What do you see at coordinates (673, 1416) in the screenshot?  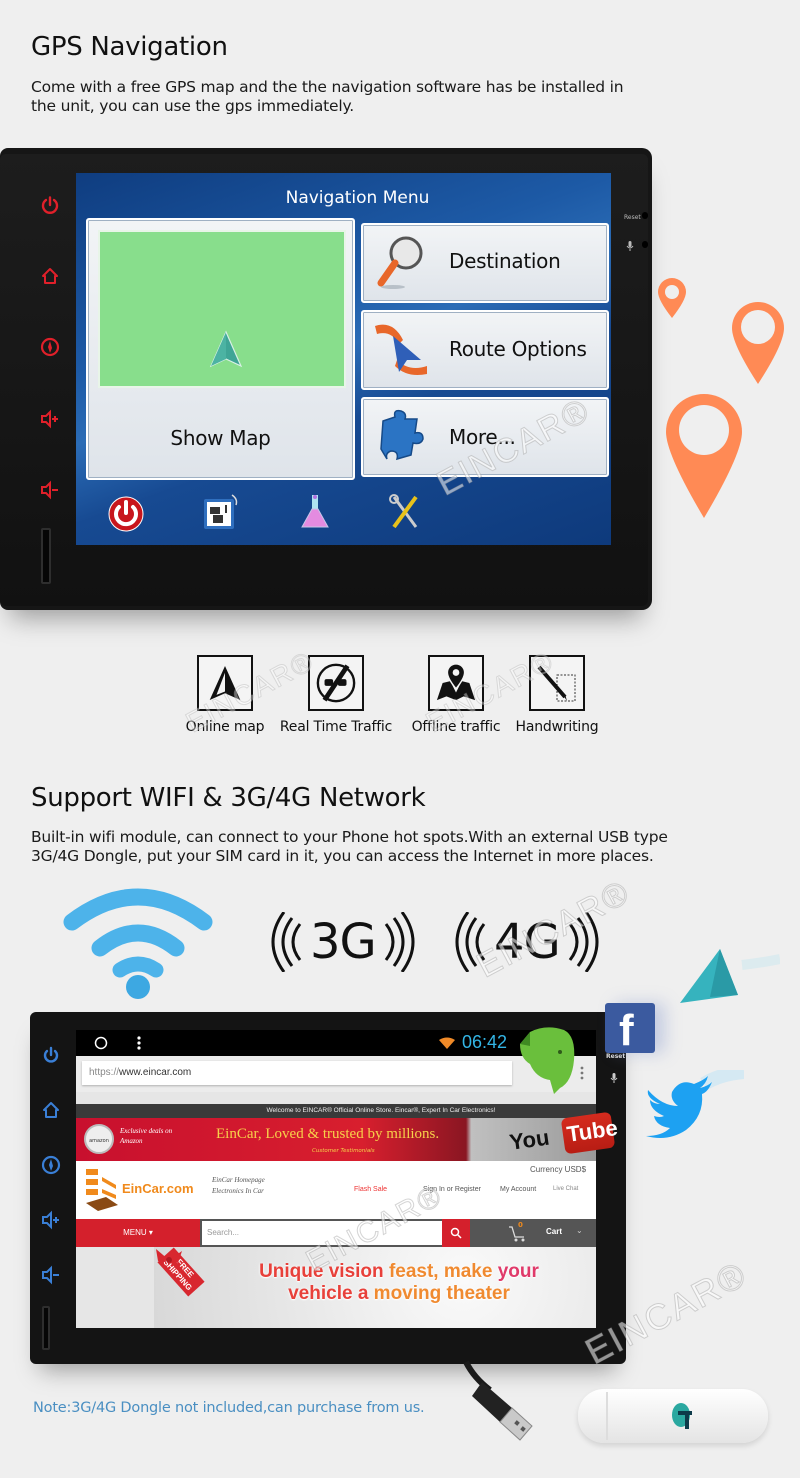 I see `usb-dongle` at bounding box center [673, 1416].